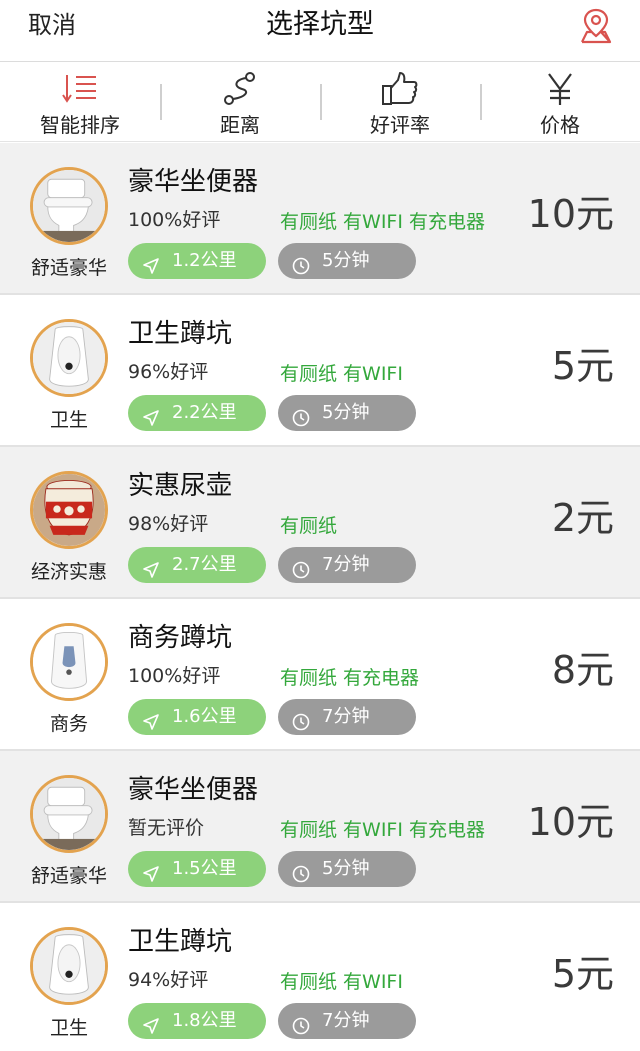 Image resolution: width=640 pixels, height=1051 pixels. Describe the element at coordinates (168, 372) in the screenshot. I see `rating-text: 96%好评` at that location.